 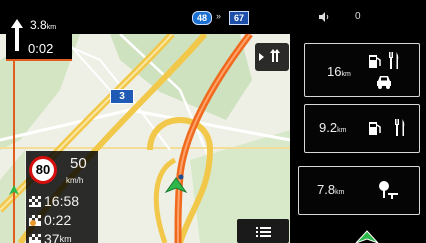 What do you see at coordinates (359, 190) in the screenshot?
I see `service-card-3: 7.8km` at bounding box center [359, 190].